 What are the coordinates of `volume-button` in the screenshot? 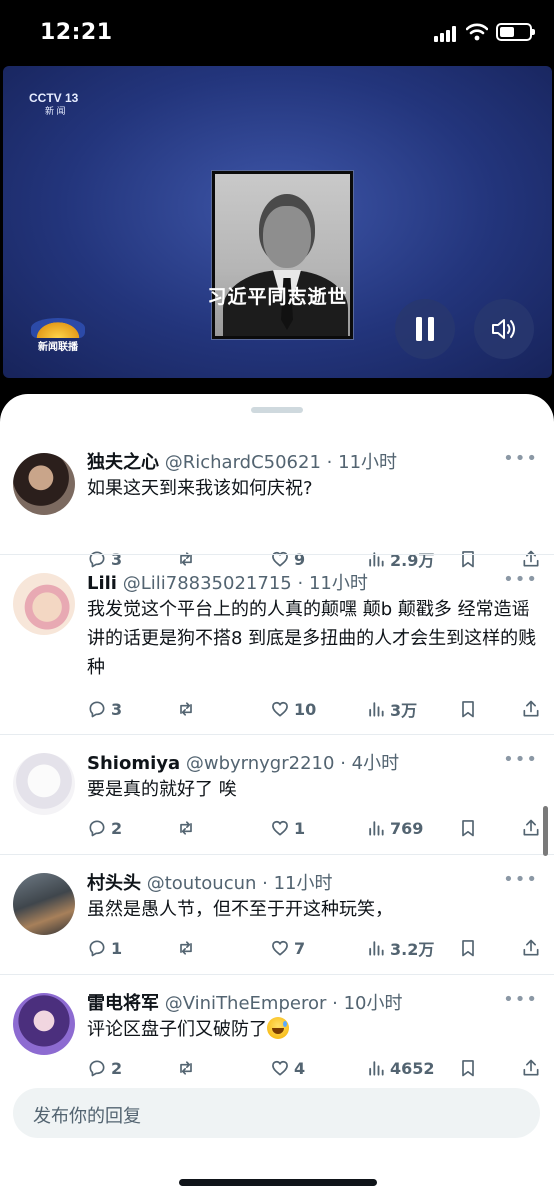 It's located at (504, 329).